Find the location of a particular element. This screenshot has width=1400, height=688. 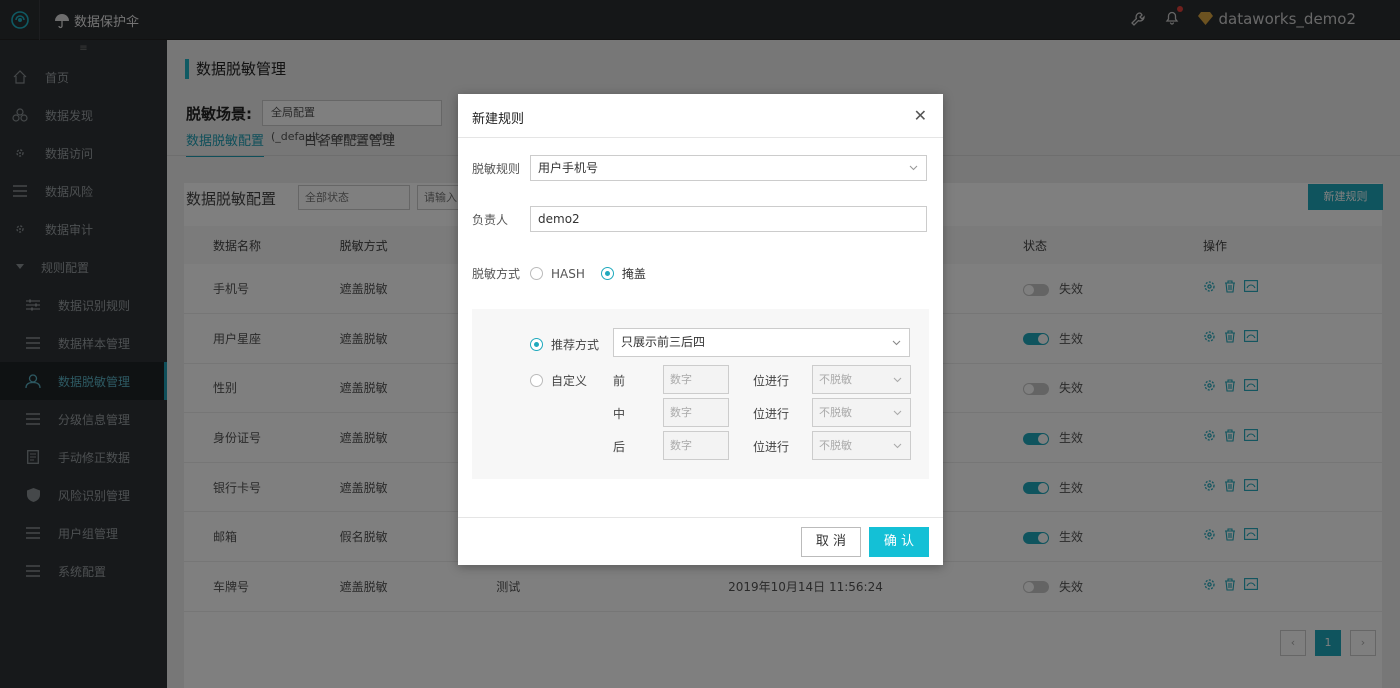

back-mask-value: 不脱敏 is located at coordinates (835, 445).